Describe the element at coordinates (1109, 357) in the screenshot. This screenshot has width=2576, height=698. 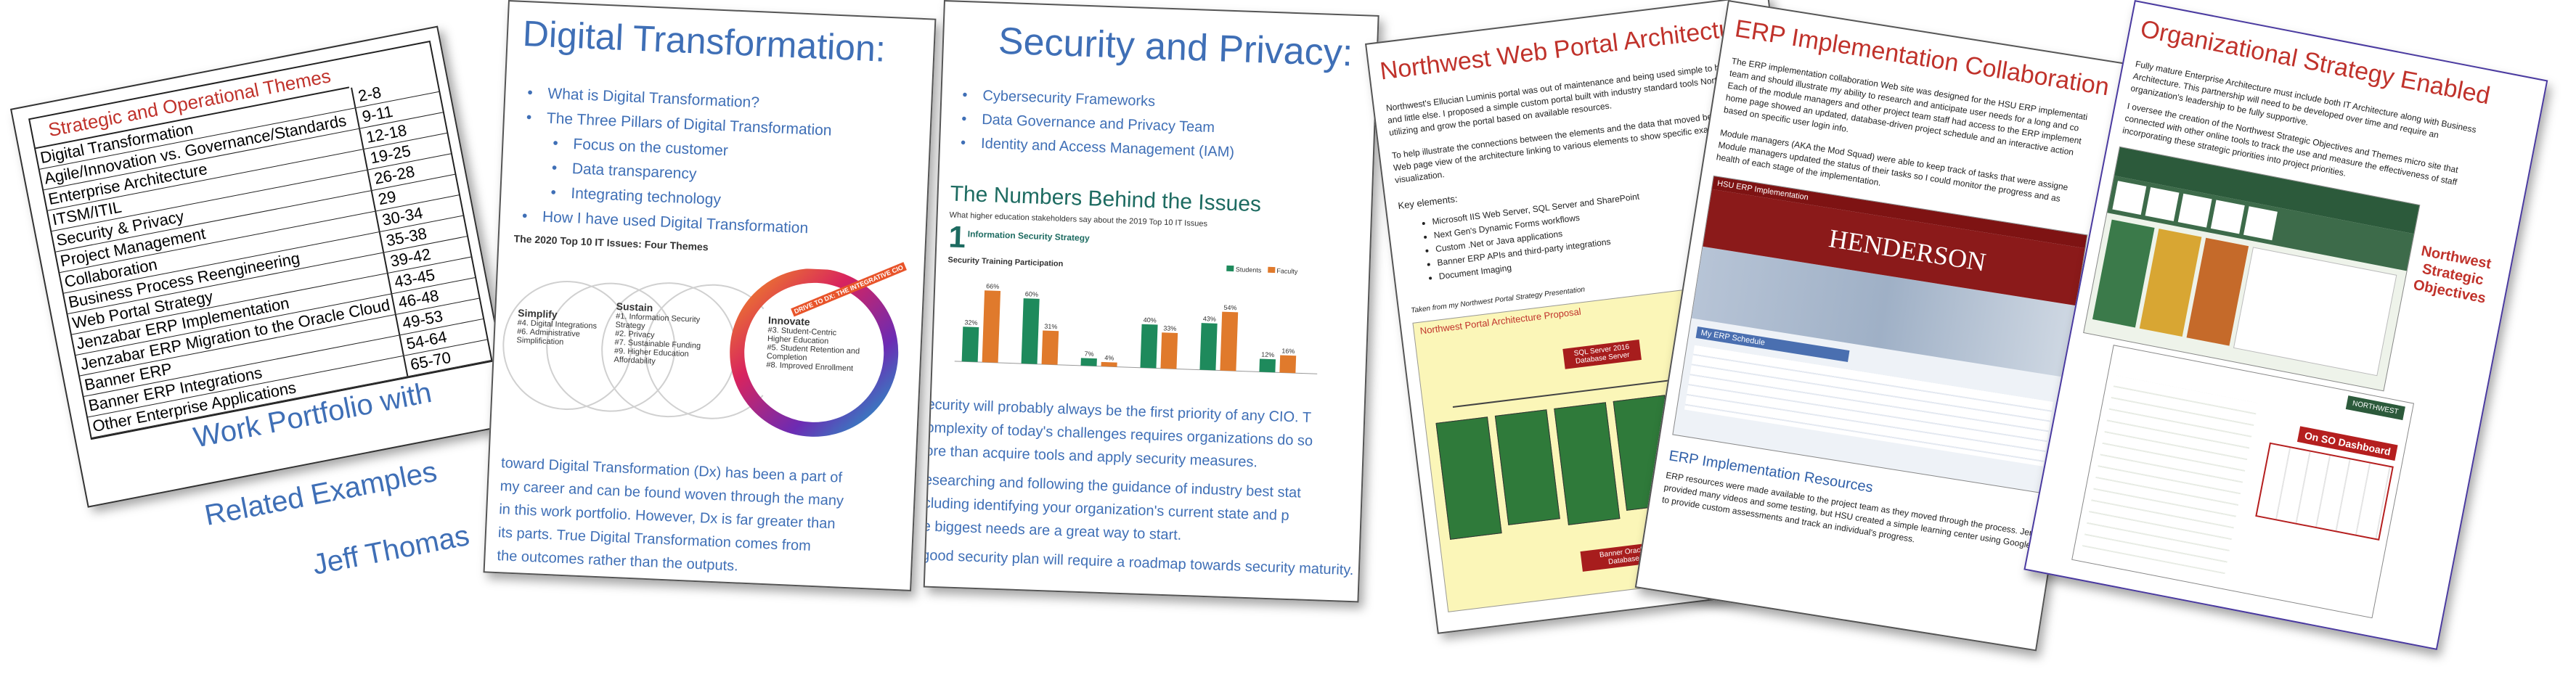
I see `bar-value-label: 4%` at that location.